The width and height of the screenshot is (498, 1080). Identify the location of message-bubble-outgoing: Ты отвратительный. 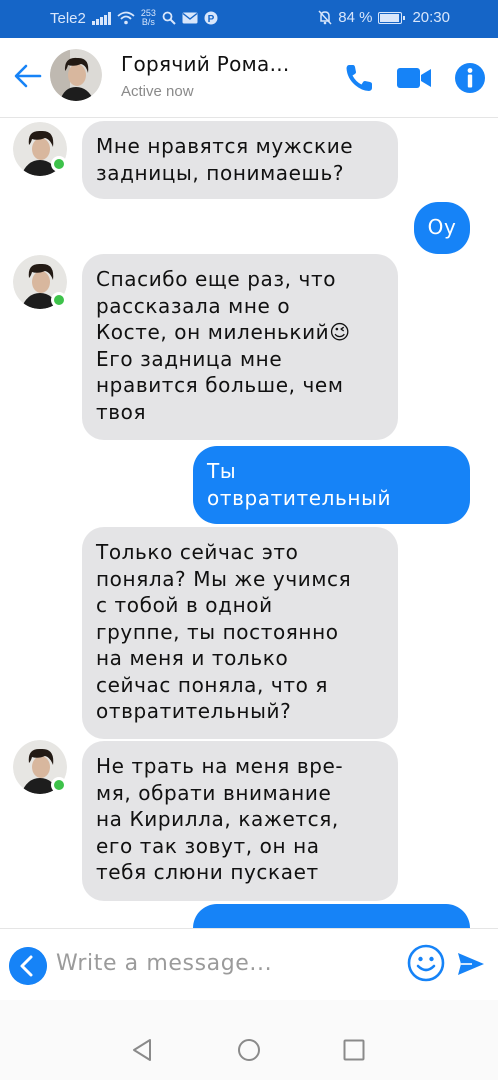
(331, 485).